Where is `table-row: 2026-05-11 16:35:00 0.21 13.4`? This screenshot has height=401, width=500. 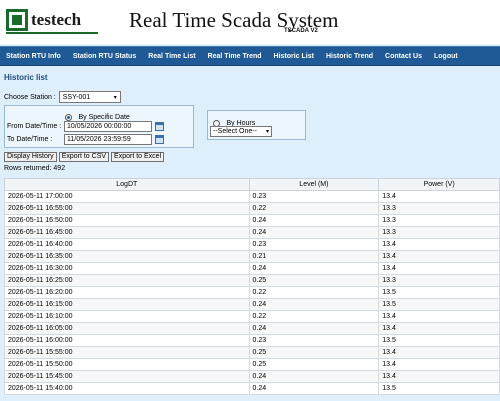 table-row: 2026-05-11 16:35:00 0.21 13.4 is located at coordinates (252, 256).